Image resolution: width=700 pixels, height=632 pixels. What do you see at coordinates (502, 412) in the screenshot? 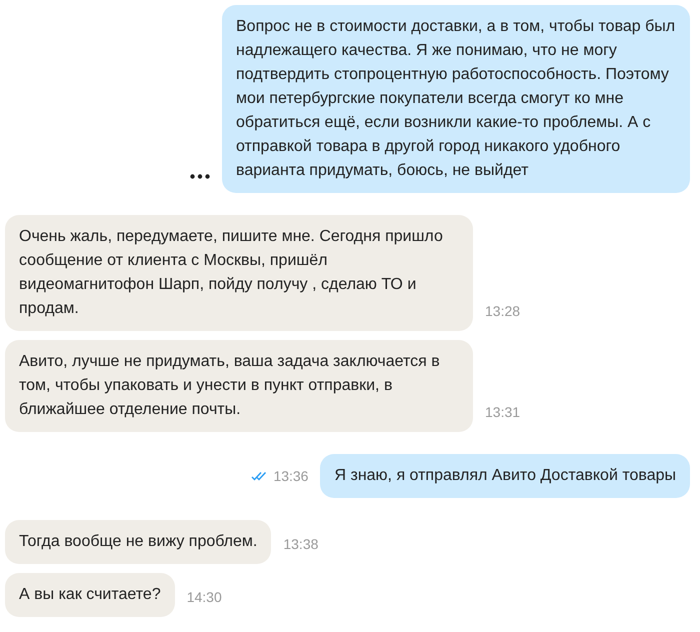
I see `message-time: 13:31` at bounding box center [502, 412].